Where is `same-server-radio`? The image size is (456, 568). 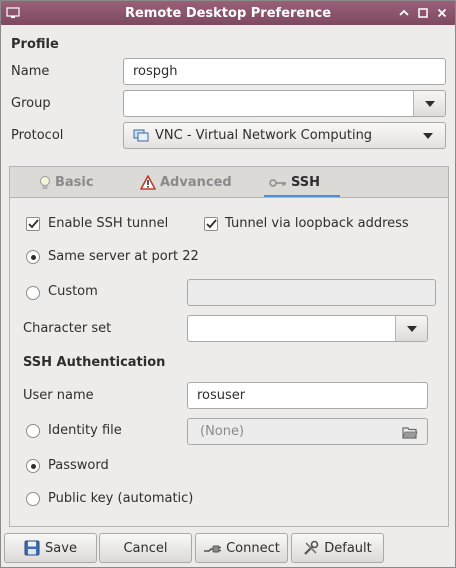 same-server-radio is located at coordinates (33, 257).